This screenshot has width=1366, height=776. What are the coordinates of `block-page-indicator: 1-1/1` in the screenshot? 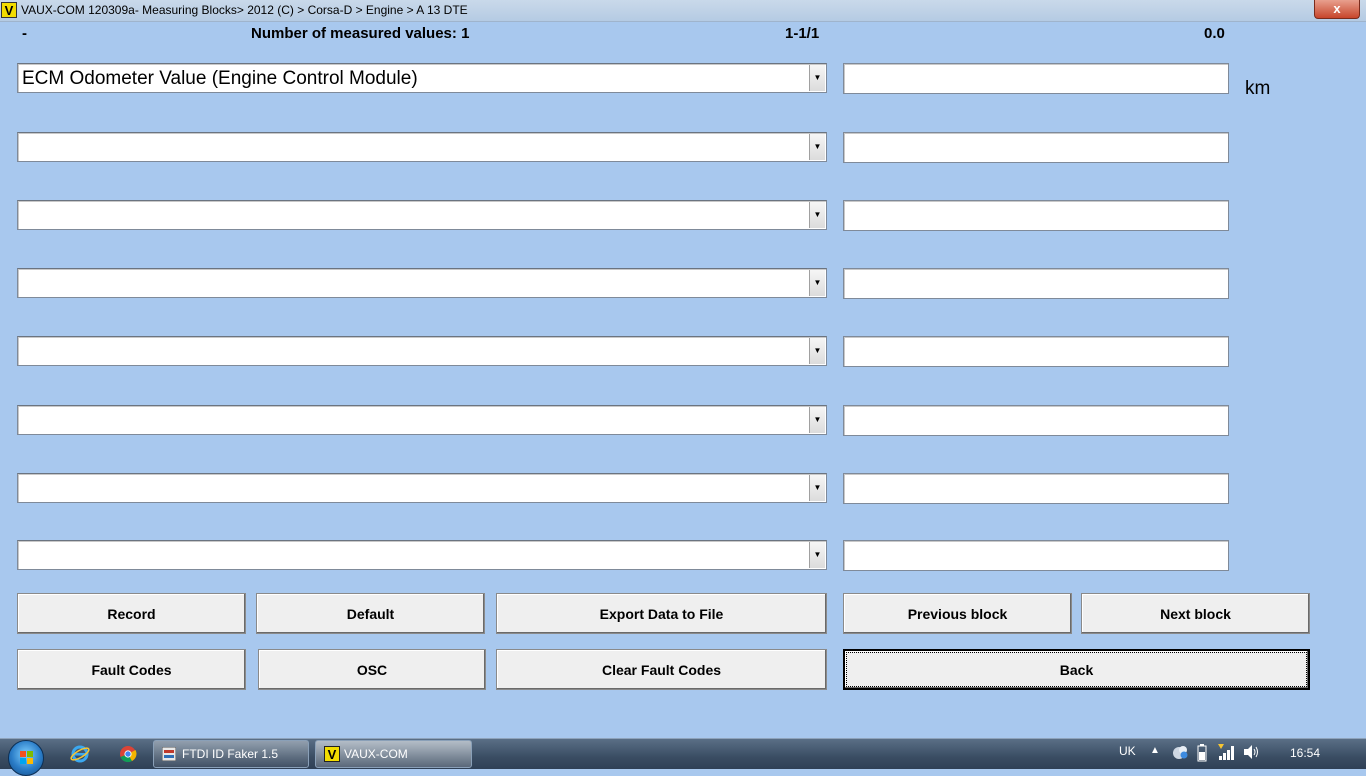 It's located at (802, 33).